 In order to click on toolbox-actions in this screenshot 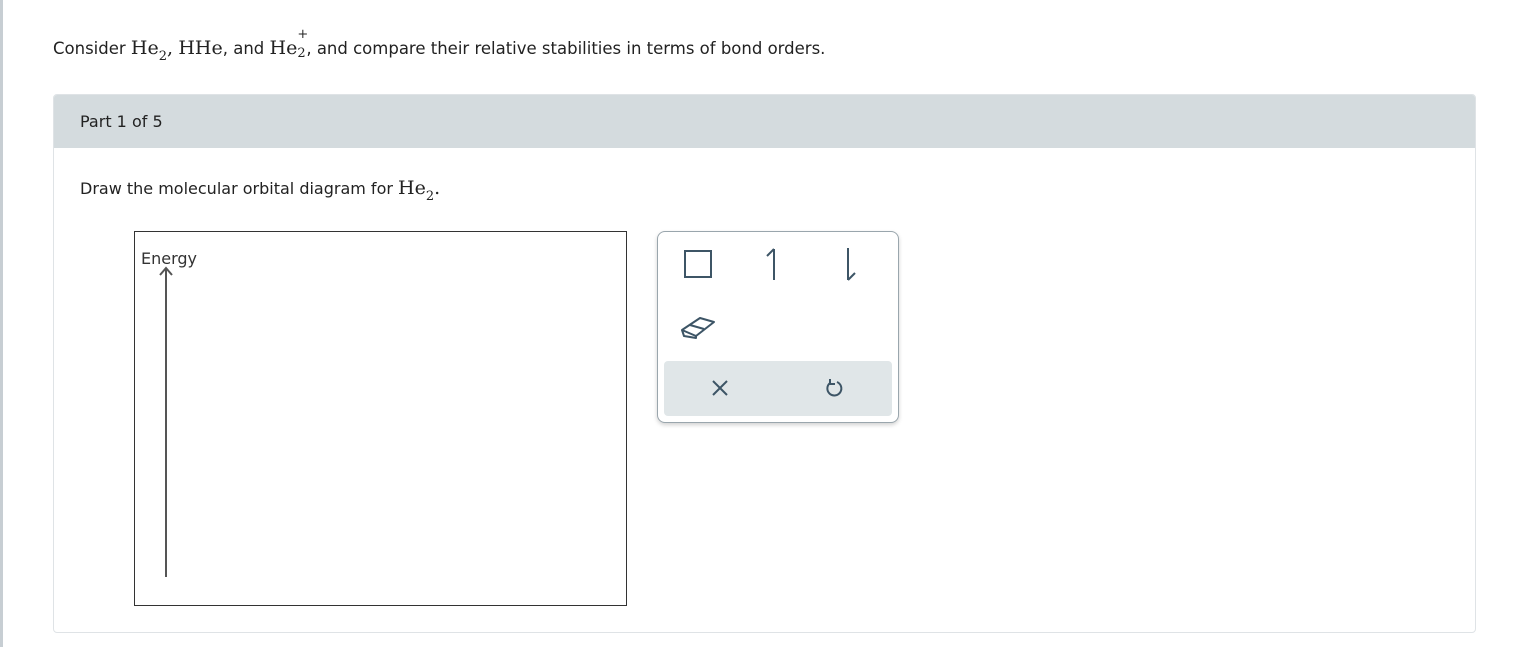, I will do `click(778, 388)`.